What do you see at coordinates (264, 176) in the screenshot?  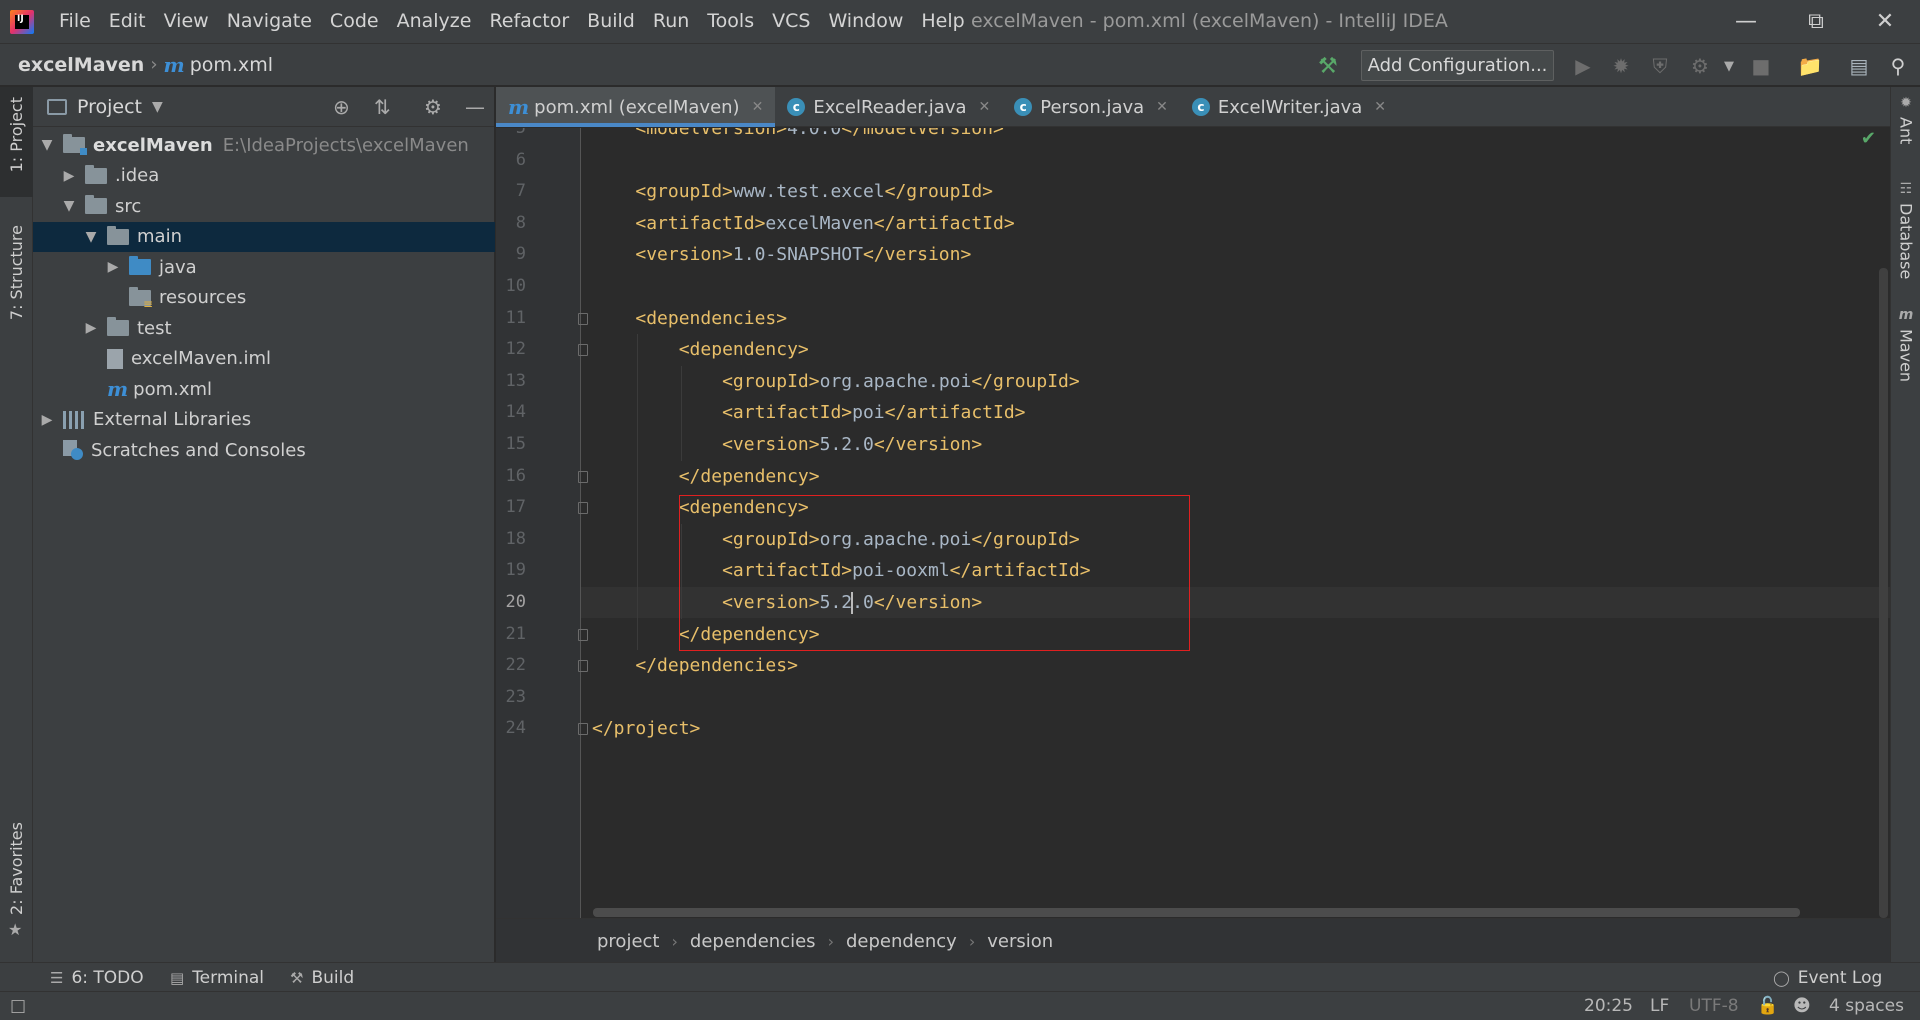 I see `tree-item: ▶ .idea` at bounding box center [264, 176].